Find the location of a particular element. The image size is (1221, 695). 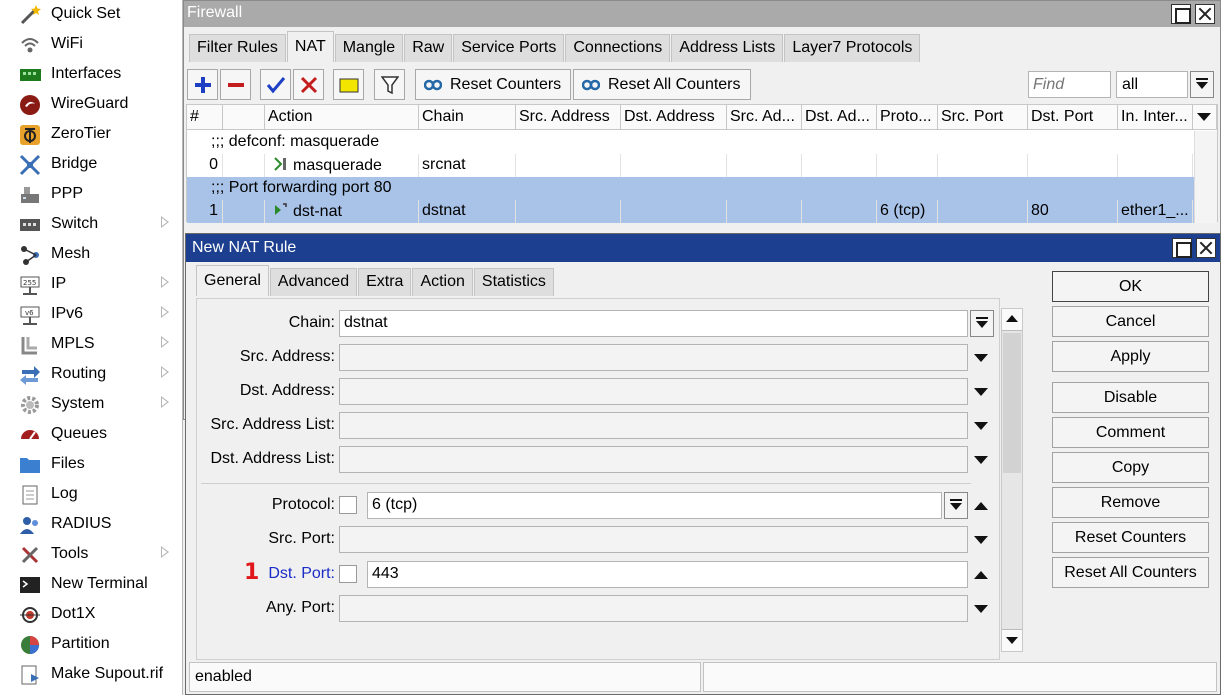

column-header: Src. Address is located at coordinates (568, 117).